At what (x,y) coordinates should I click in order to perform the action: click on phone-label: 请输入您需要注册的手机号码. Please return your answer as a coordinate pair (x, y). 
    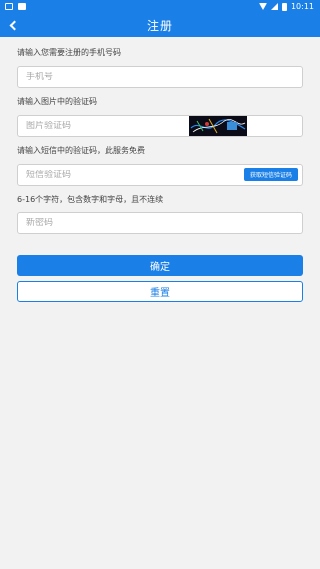
    Looking at the image, I should click on (69, 52).